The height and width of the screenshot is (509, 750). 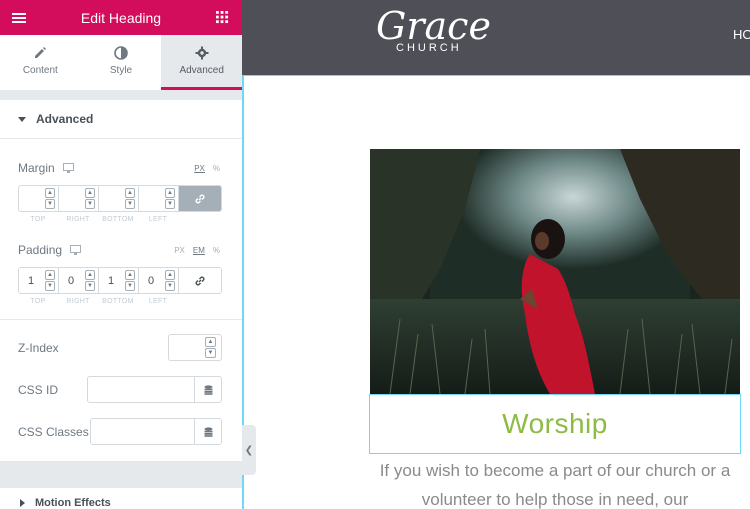 What do you see at coordinates (41, 52) in the screenshot?
I see `pencil-icon` at bounding box center [41, 52].